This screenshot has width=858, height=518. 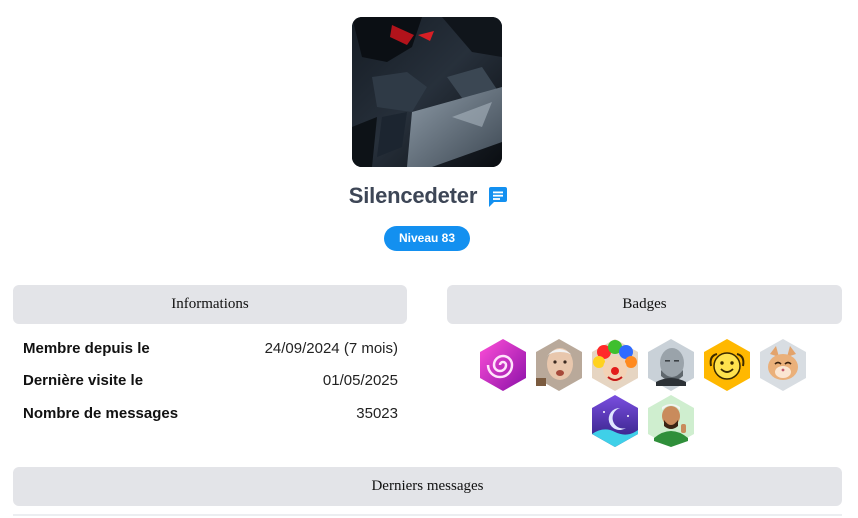 I want to click on thumbs-up-man-badge-icon, so click(x=671, y=421).